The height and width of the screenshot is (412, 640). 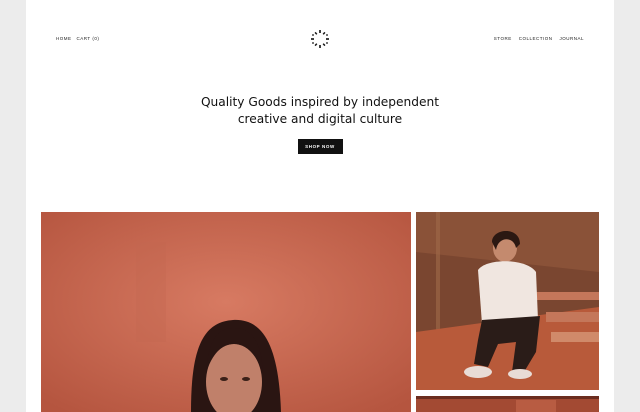 I want to click on shop-now-button: SHOP NOW, so click(x=320, y=146).